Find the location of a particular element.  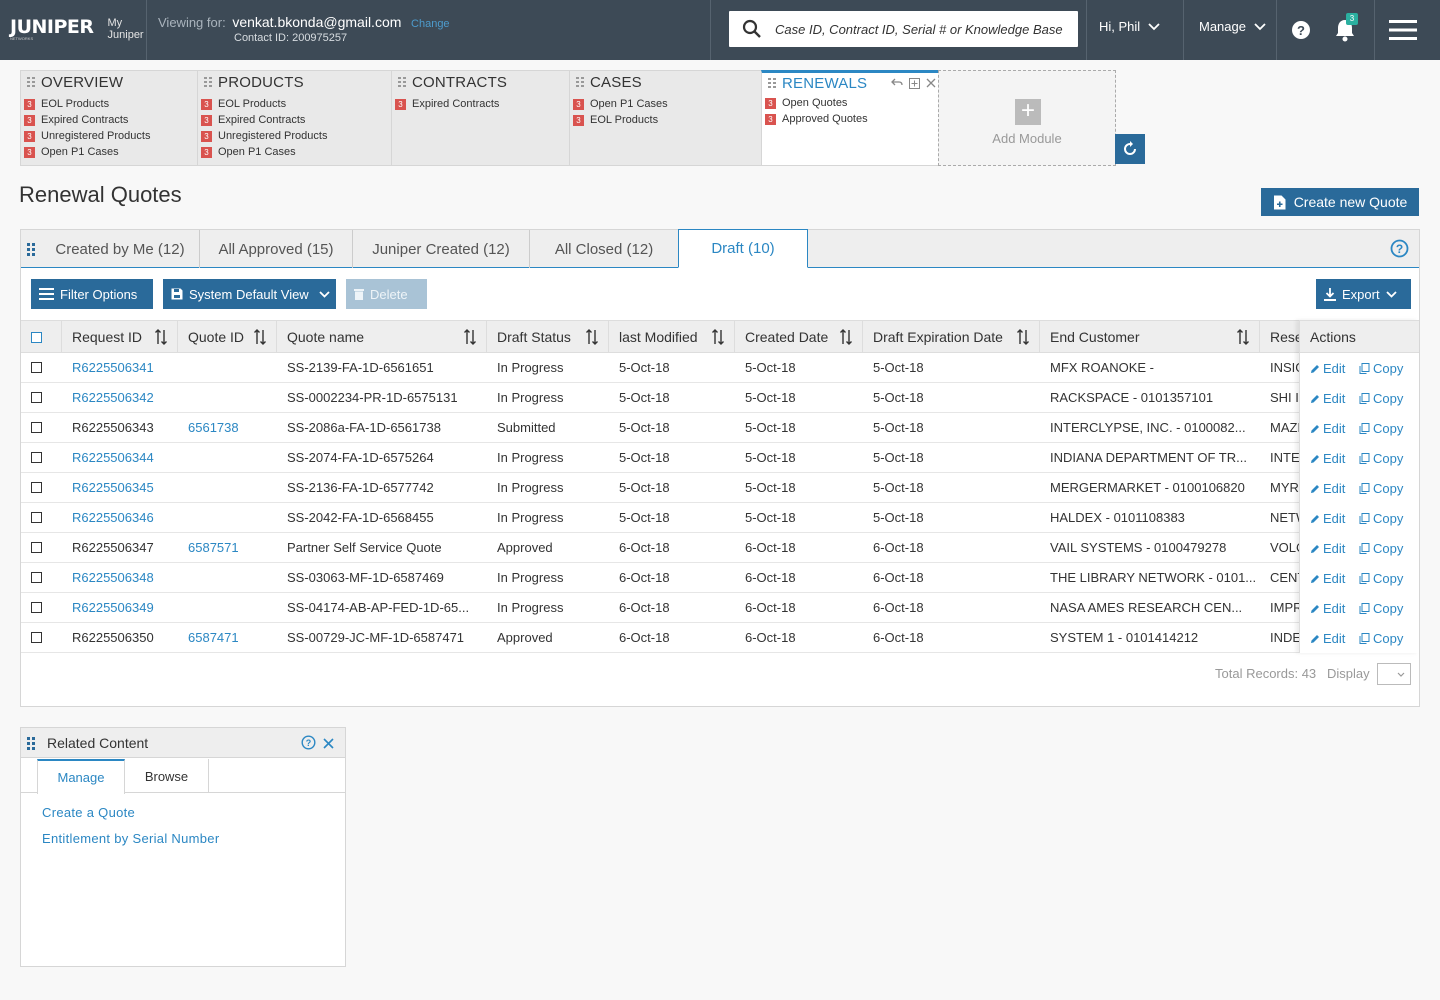

tab-all-closed: All Closed (12) is located at coordinates (604, 249).